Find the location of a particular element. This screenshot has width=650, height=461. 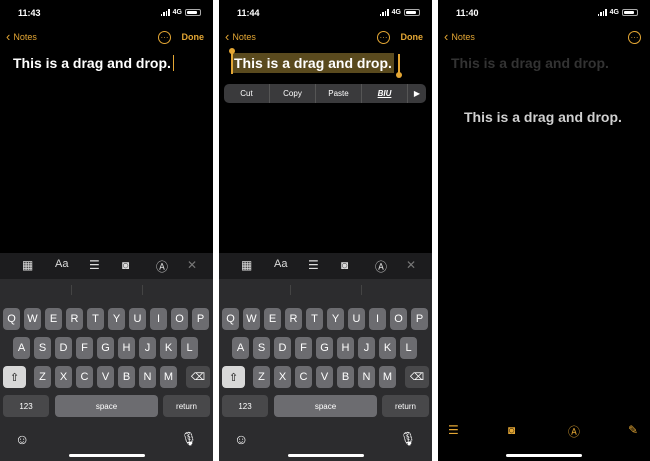

more-arrow-icon: ▶ is located at coordinates (417, 93).